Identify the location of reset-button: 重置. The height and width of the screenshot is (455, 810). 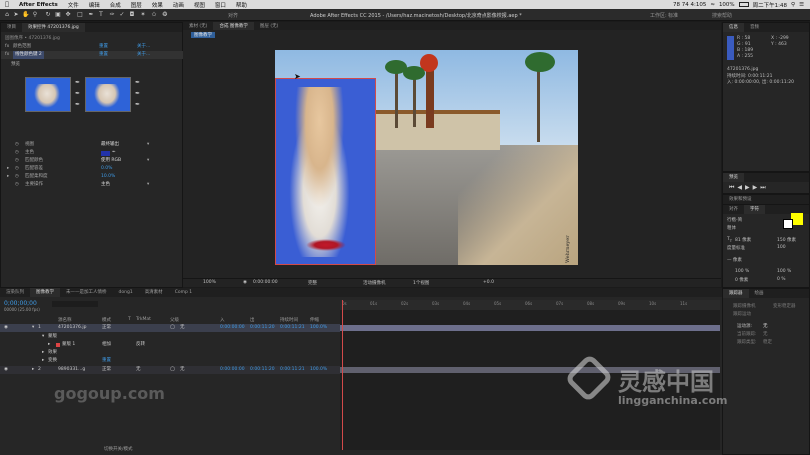
(103, 47).